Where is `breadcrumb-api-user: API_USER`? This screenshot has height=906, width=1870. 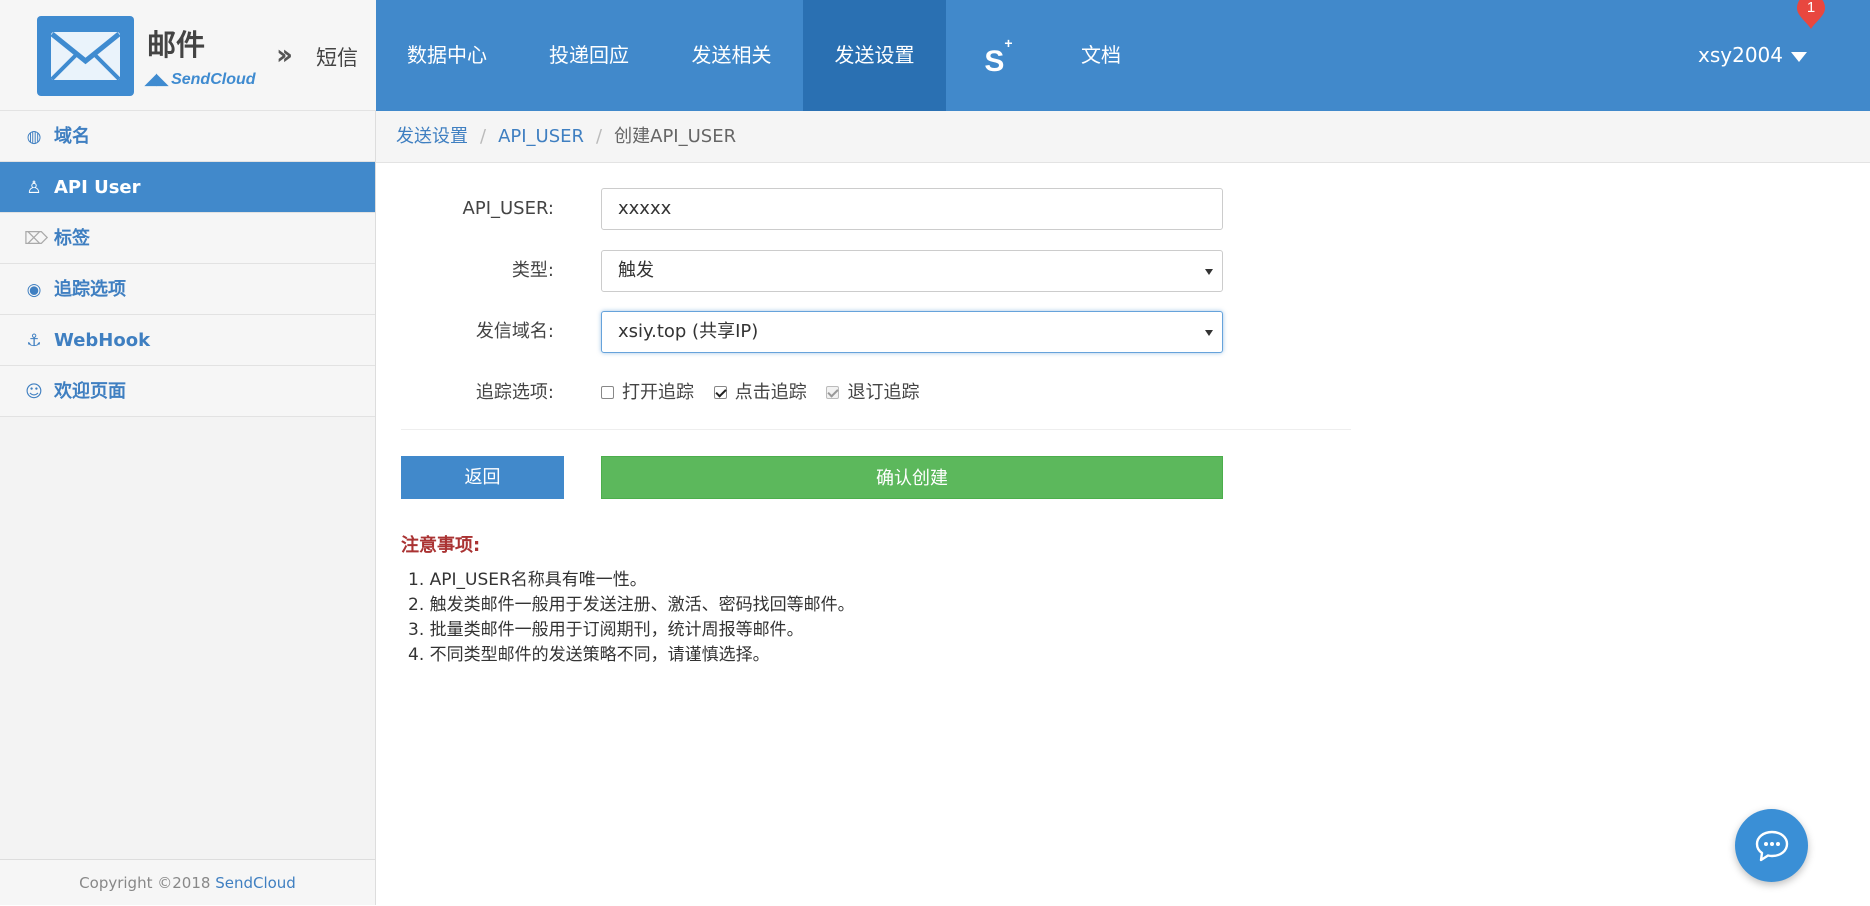
breadcrumb-api-user: API_USER is located at coordinates (541, 136).